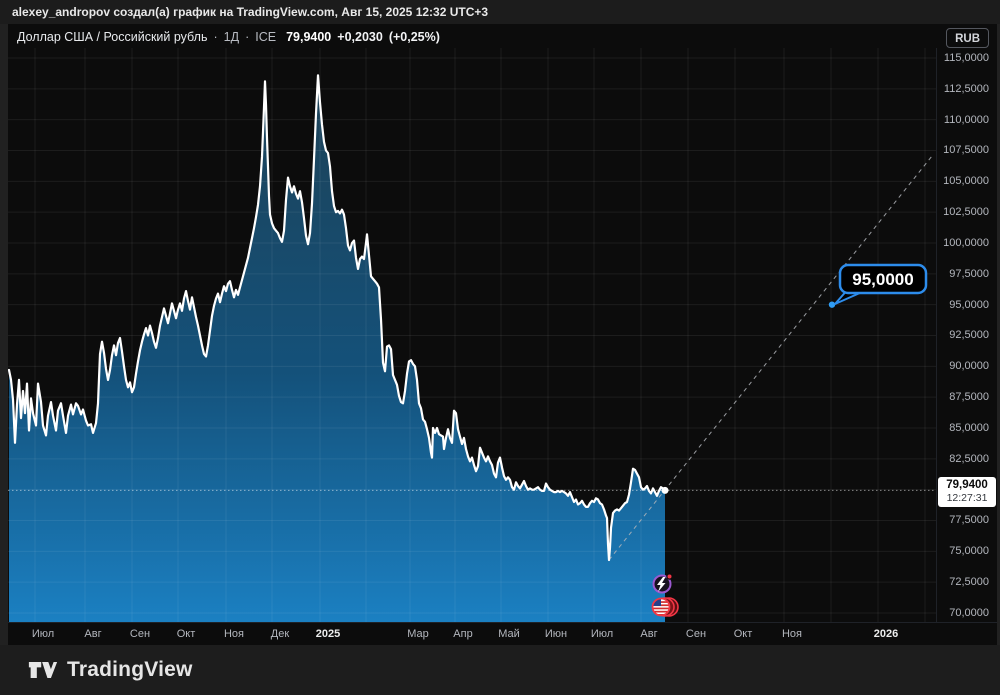 The image size is (1000, 695). I want to click on bar-countdown: 12:27:31, so click(967, 498).